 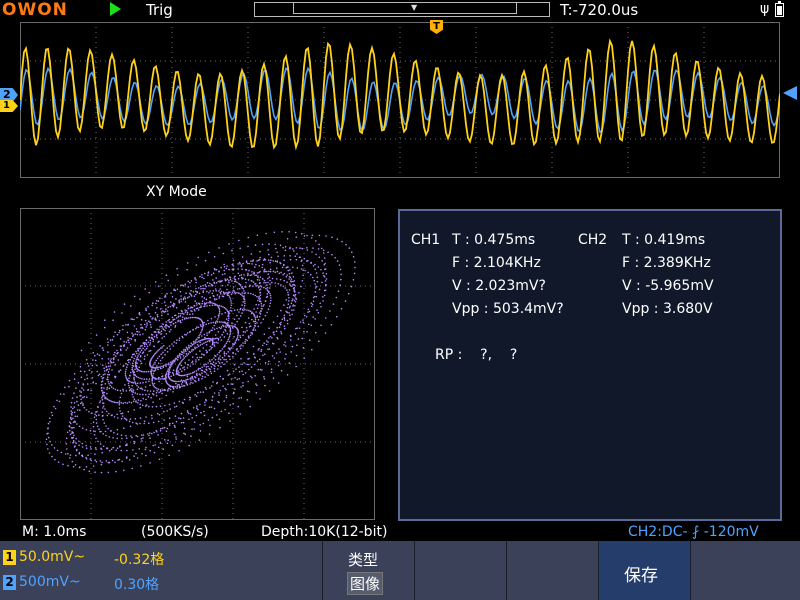 What do you see at coordinates (426, 240) in the screenshot?
I see `ch1-label: CH1` at bounding box center [426, 240].